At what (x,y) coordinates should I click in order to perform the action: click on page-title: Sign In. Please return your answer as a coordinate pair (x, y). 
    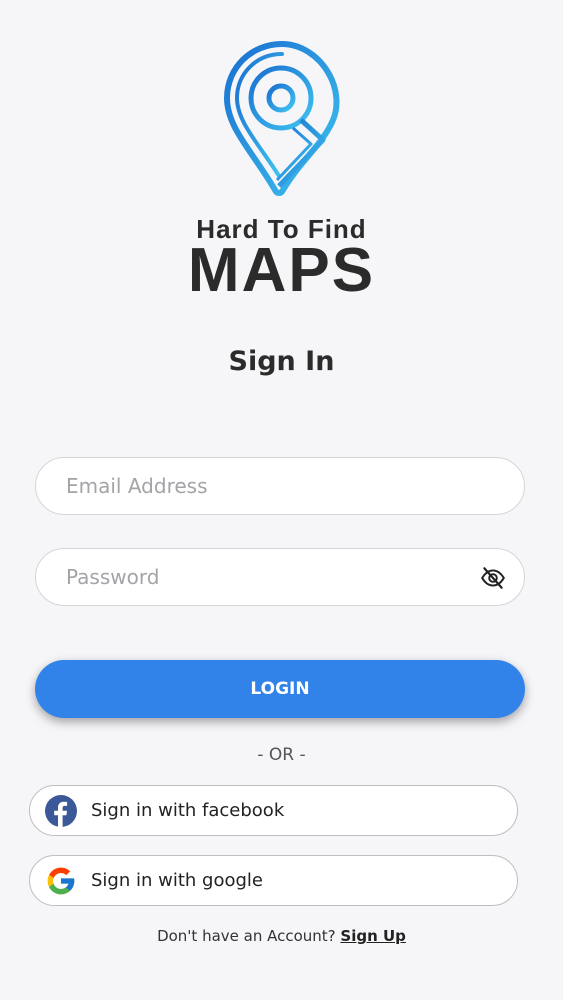
    Looking at the image, I should click on (281, 361).